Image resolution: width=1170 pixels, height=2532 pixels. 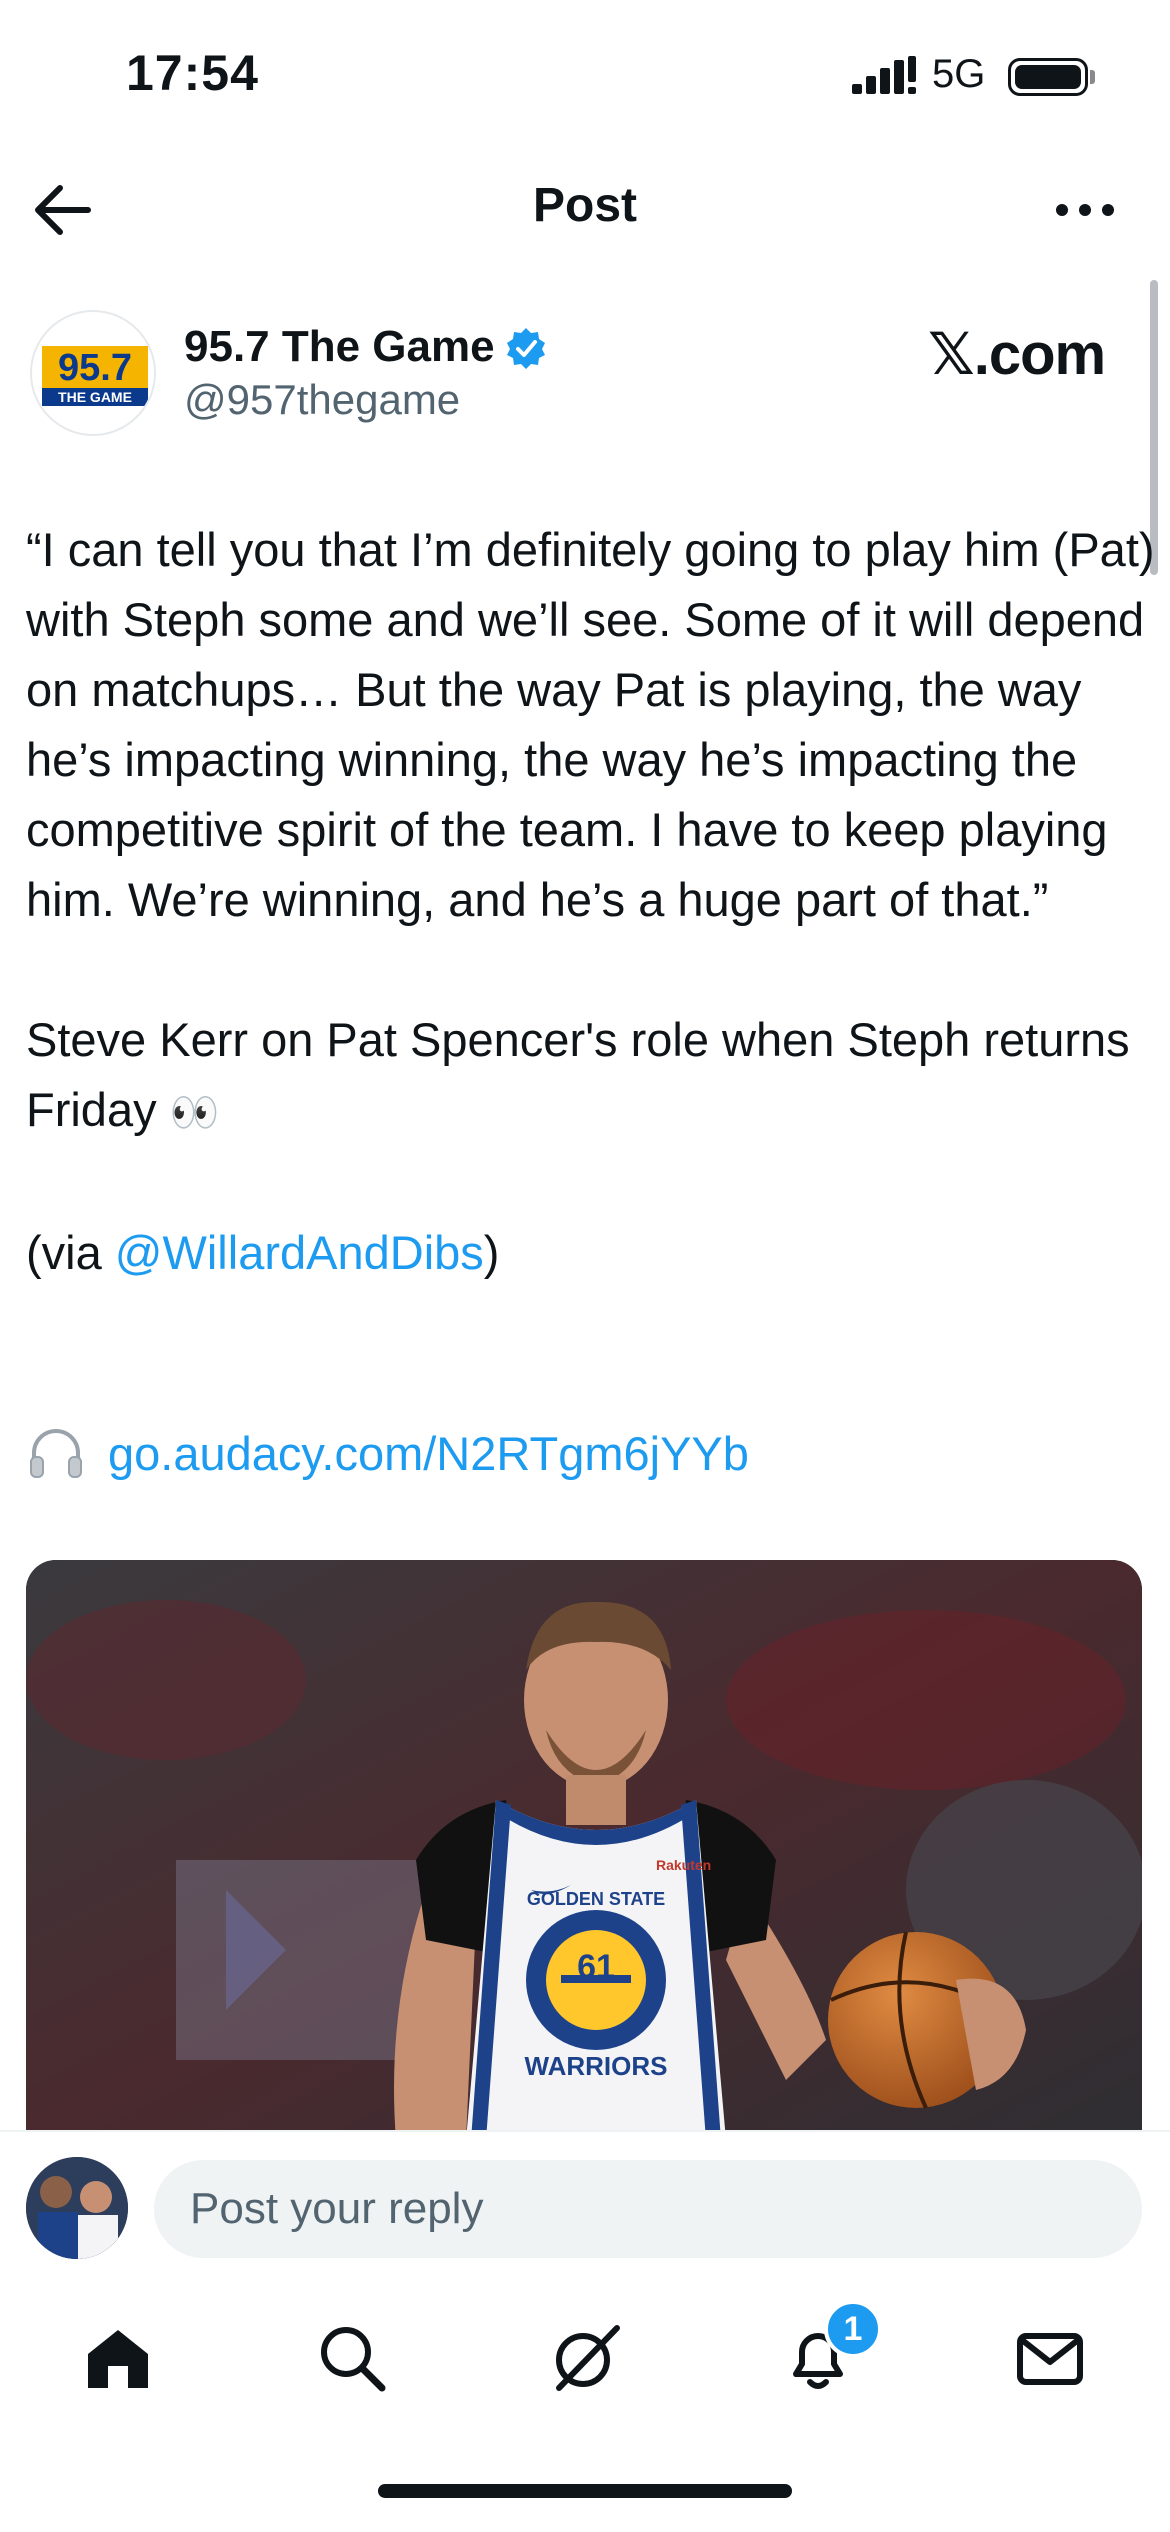 I want to click on station-logo: 95.7 THE GAME, so click(x=95, y=376).